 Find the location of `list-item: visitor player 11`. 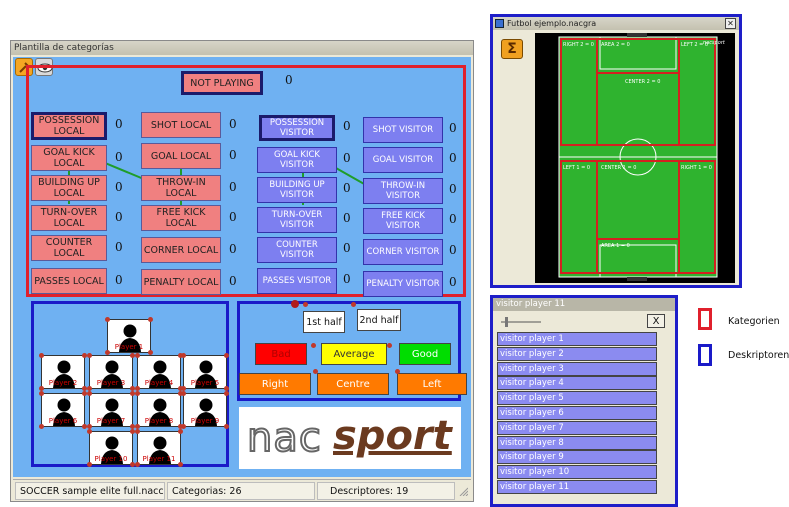

list-item: visitor player 11 is located at coordinates (577, 487).